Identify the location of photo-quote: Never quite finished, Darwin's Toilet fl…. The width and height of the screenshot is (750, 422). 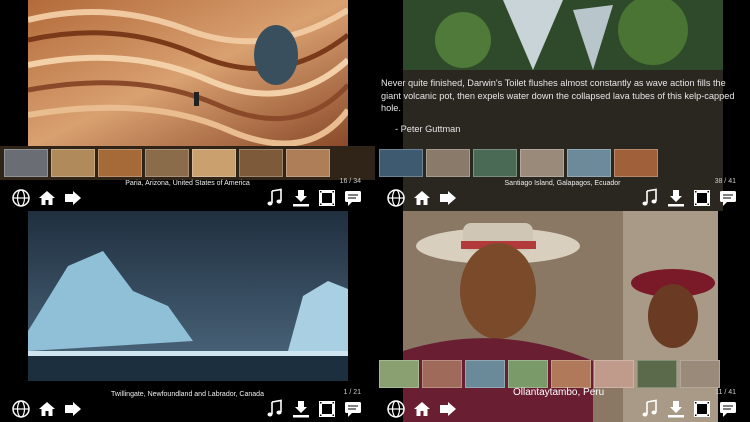
(561, 106).